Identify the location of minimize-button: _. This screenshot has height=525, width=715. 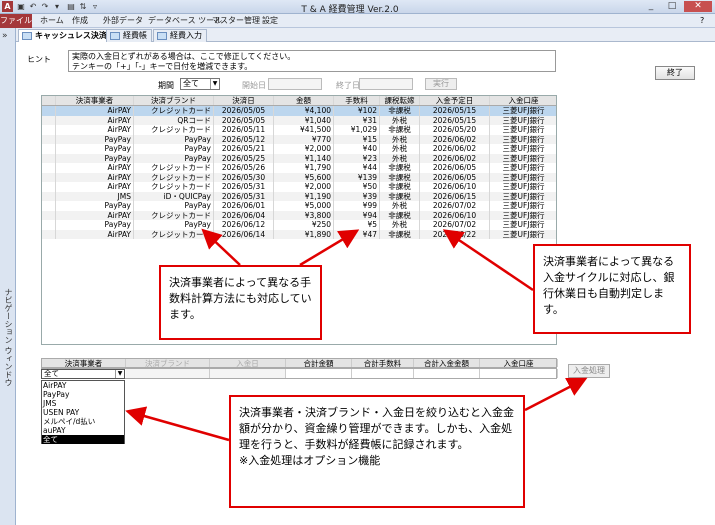
(651, 6).